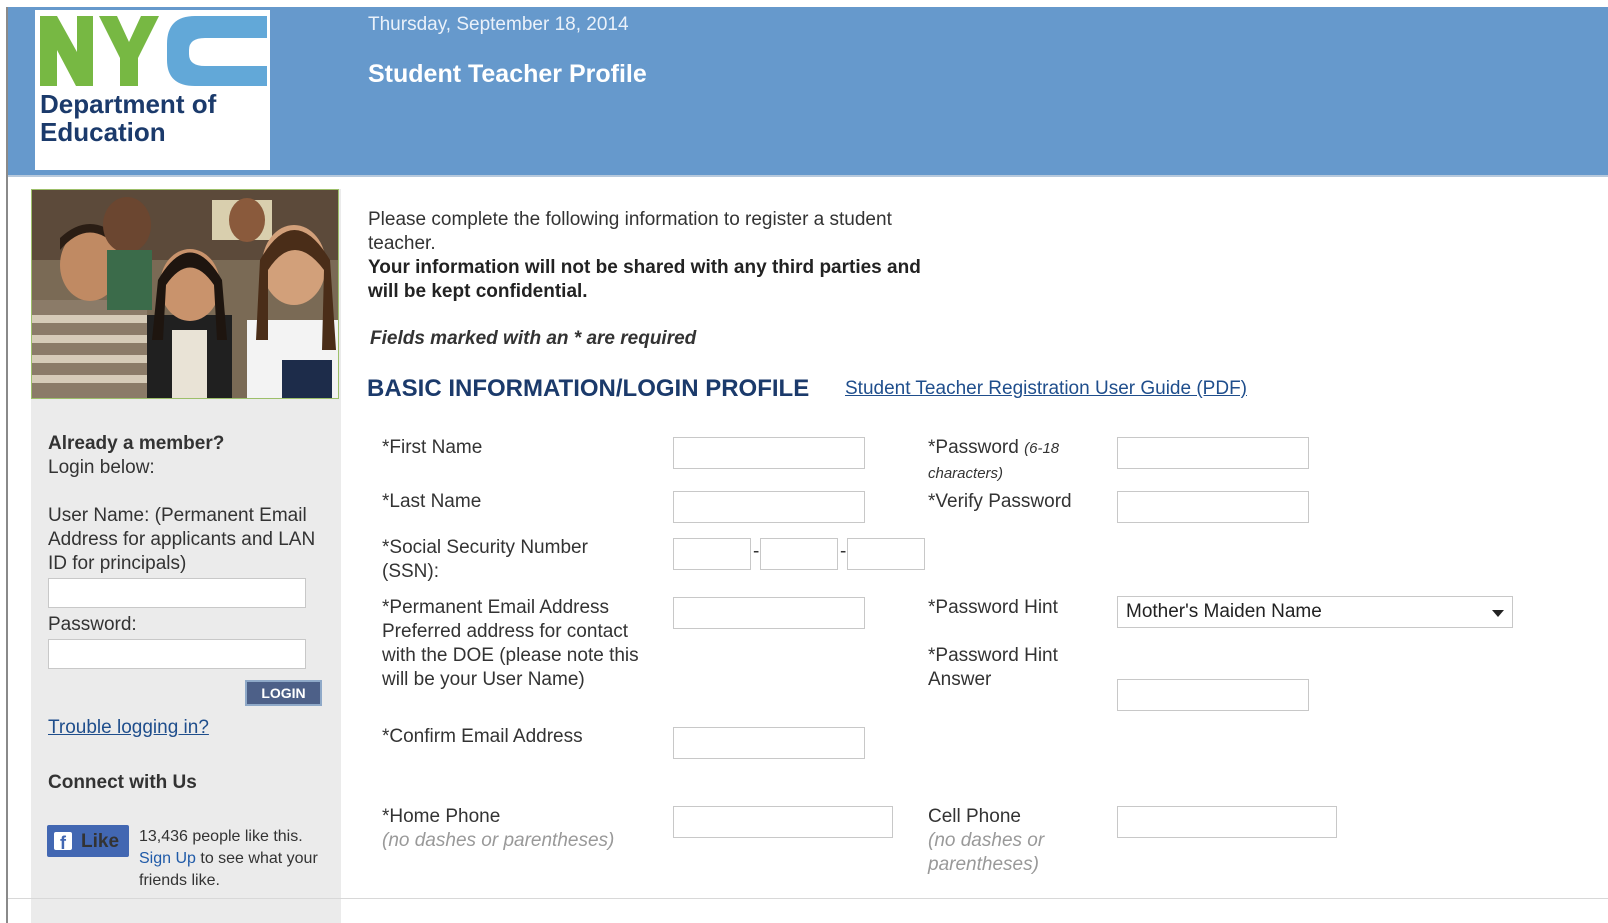  I want to click on last-name-label: *Last Name, so click(432, 501).